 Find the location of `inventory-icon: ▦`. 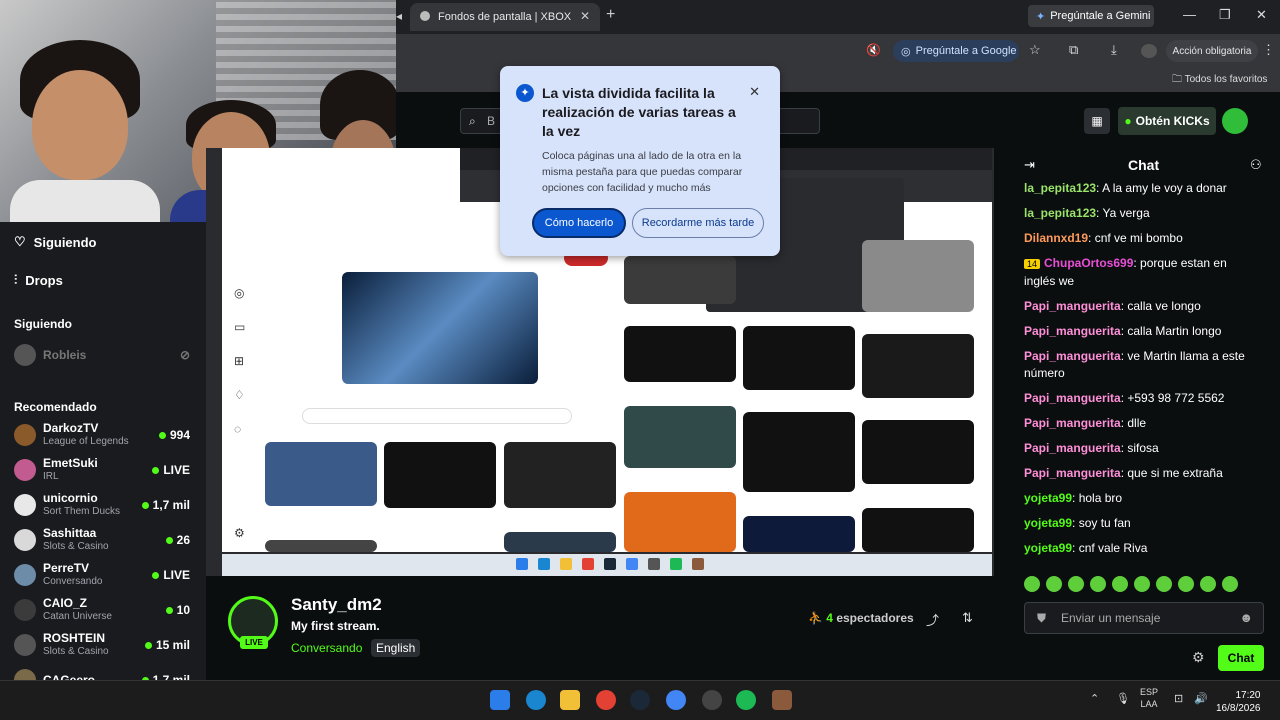

inventory-icon: ▦ is located at coordinates (1097, 121).